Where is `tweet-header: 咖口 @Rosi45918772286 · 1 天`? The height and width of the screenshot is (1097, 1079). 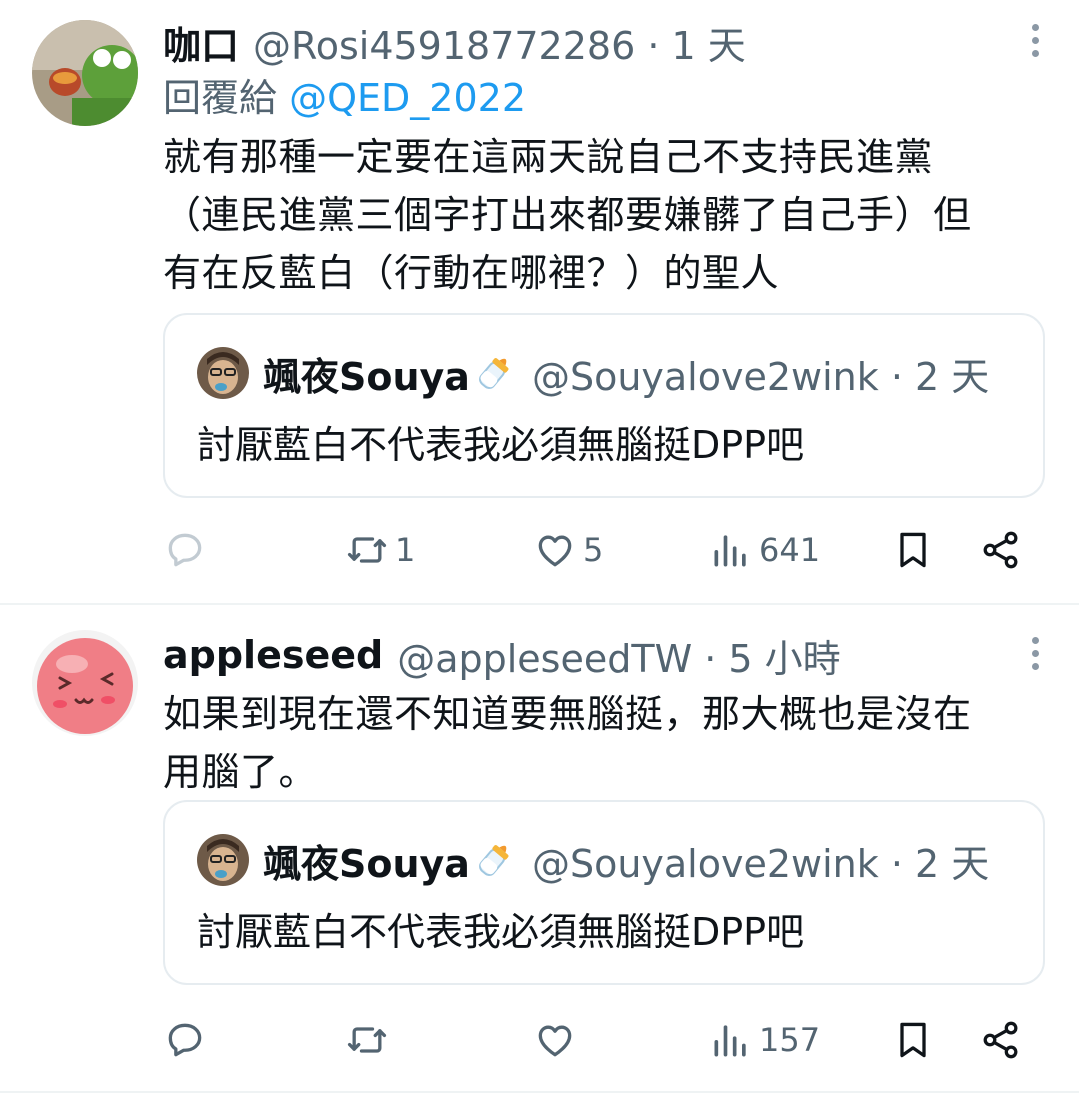
tweet-header: 咖口 @Rosi45918772286 · 1 天 is located at coordinates (606, 42).